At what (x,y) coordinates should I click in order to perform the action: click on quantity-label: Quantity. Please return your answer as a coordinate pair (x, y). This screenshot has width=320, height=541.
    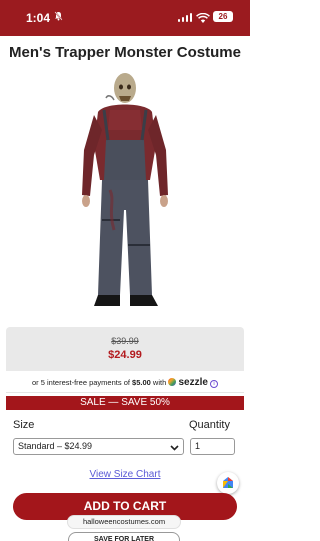
    Looking at the image, I should click on (209, 425).